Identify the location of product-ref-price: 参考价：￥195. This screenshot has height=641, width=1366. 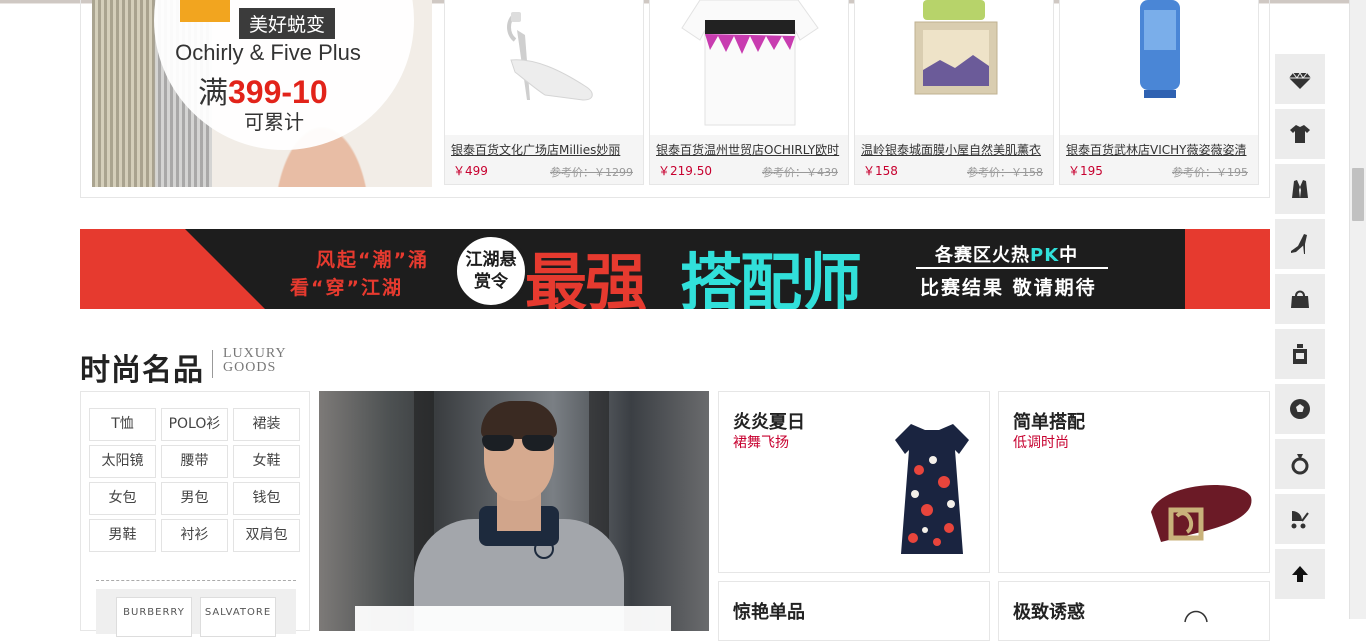
(1210, 172).